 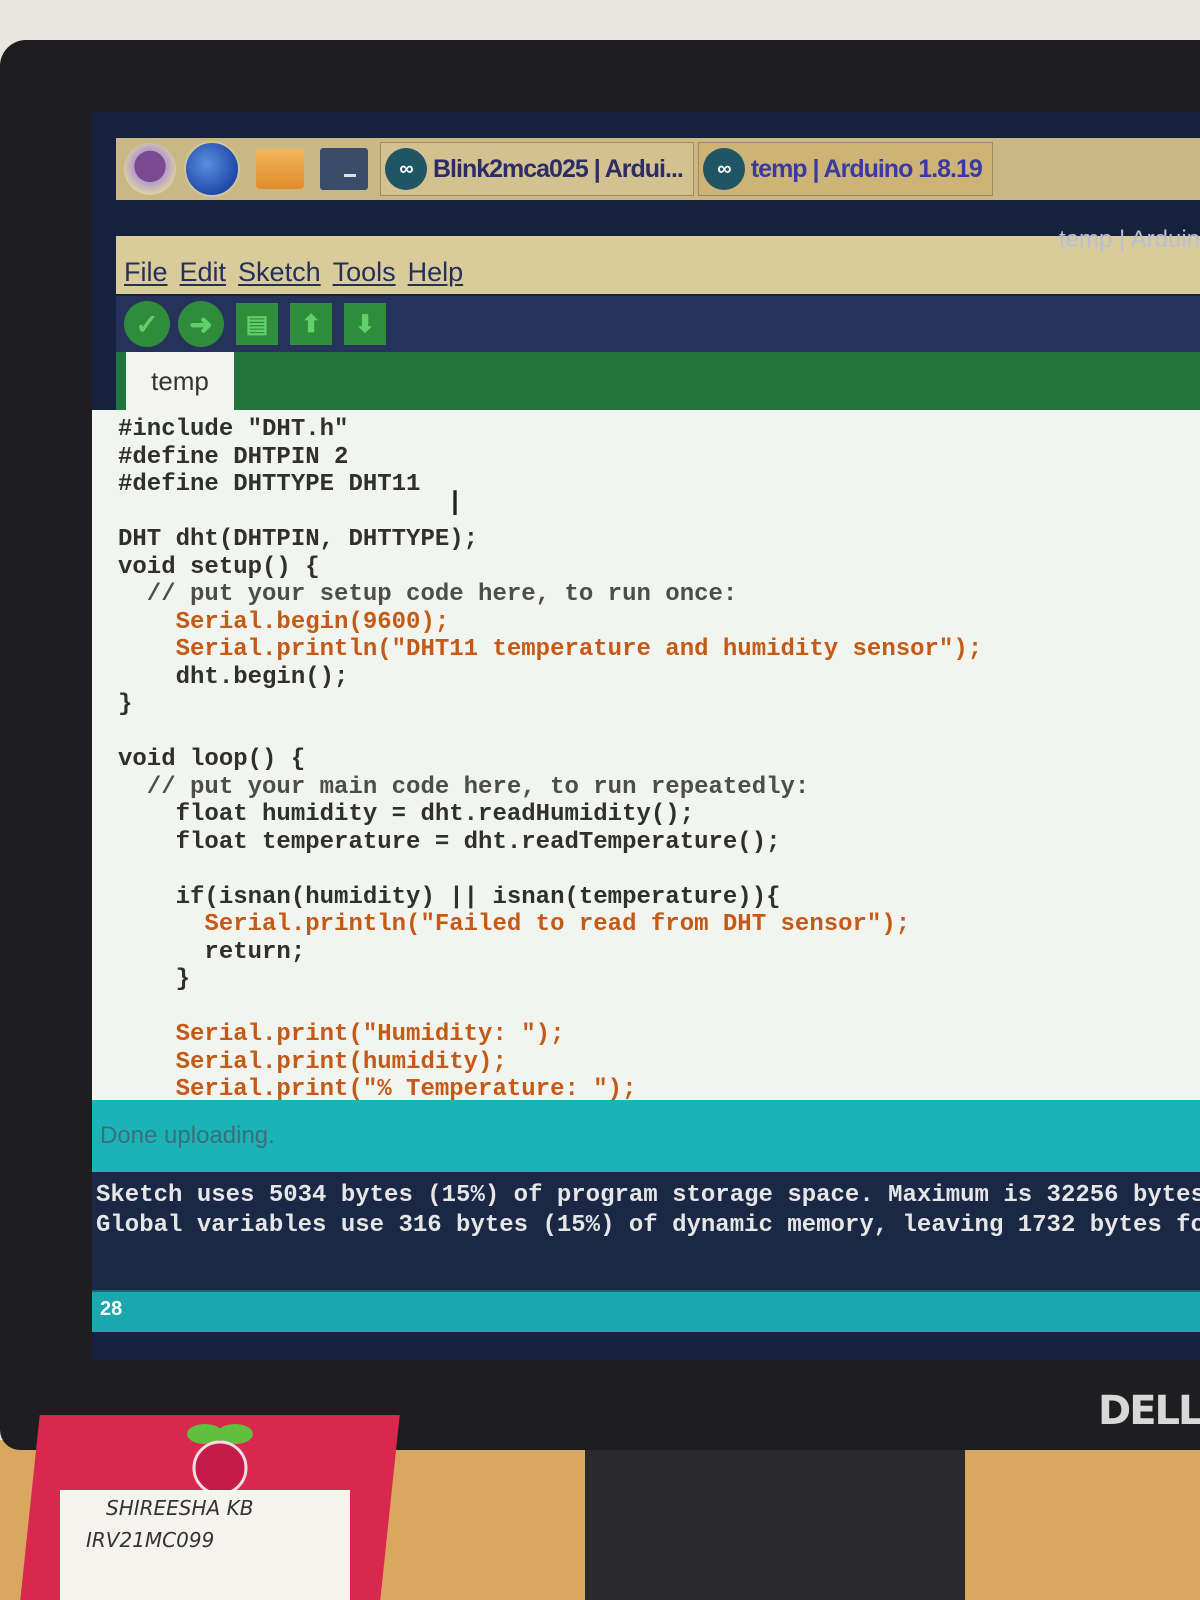 I want to click on window-title: temp | Arduin, so click(x=1129, y=239).